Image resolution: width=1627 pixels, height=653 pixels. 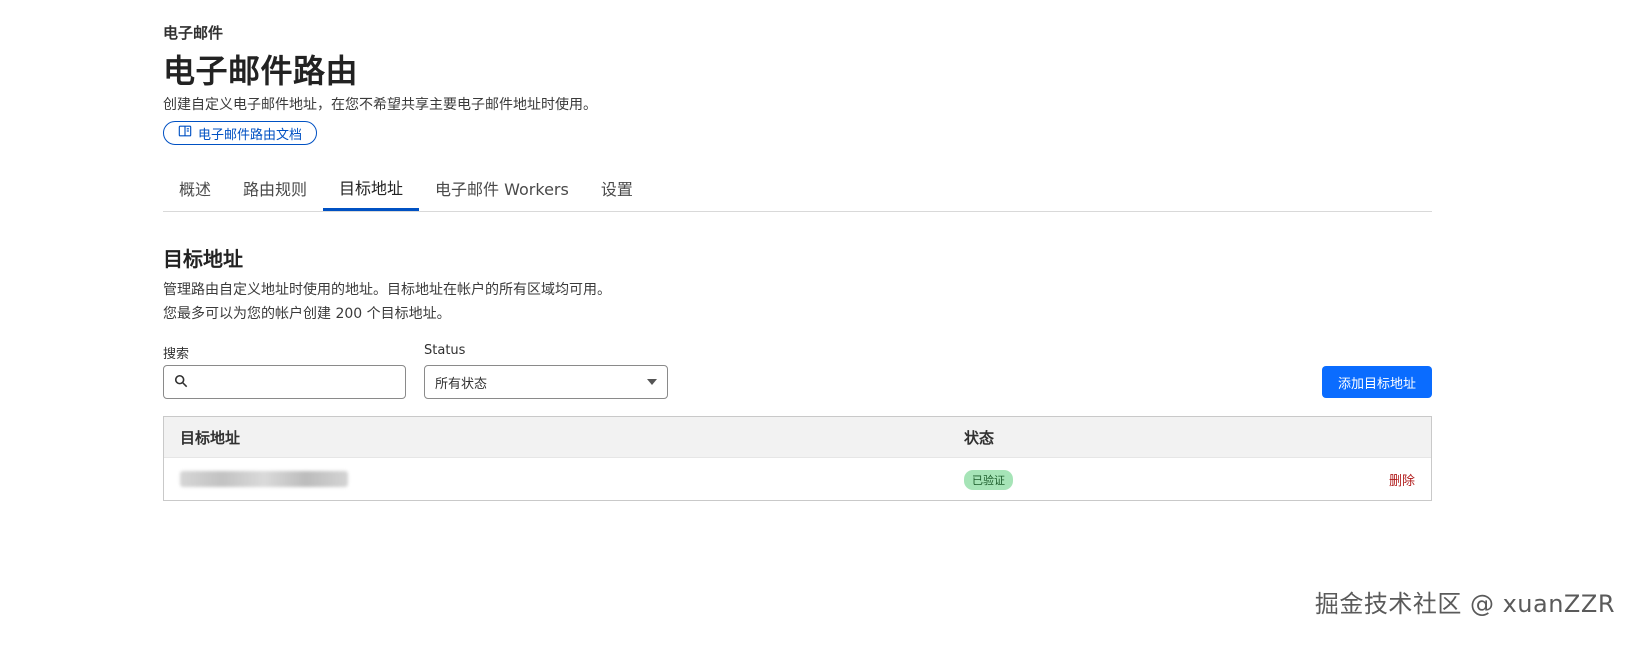 What do you see at coordinates (250, 135) in the screenshot?
I see `docs-link-label: 电子邮件路由文档` at bounding box center [250, 135].